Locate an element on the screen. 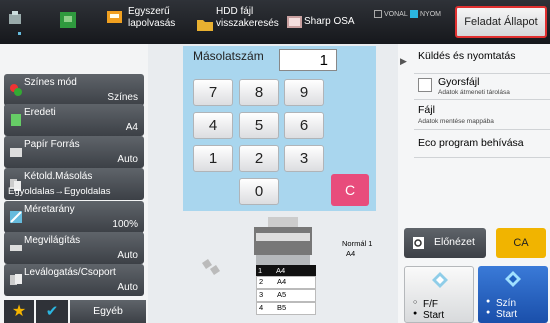  original-value: A4 is located at coordinates (131, 127).